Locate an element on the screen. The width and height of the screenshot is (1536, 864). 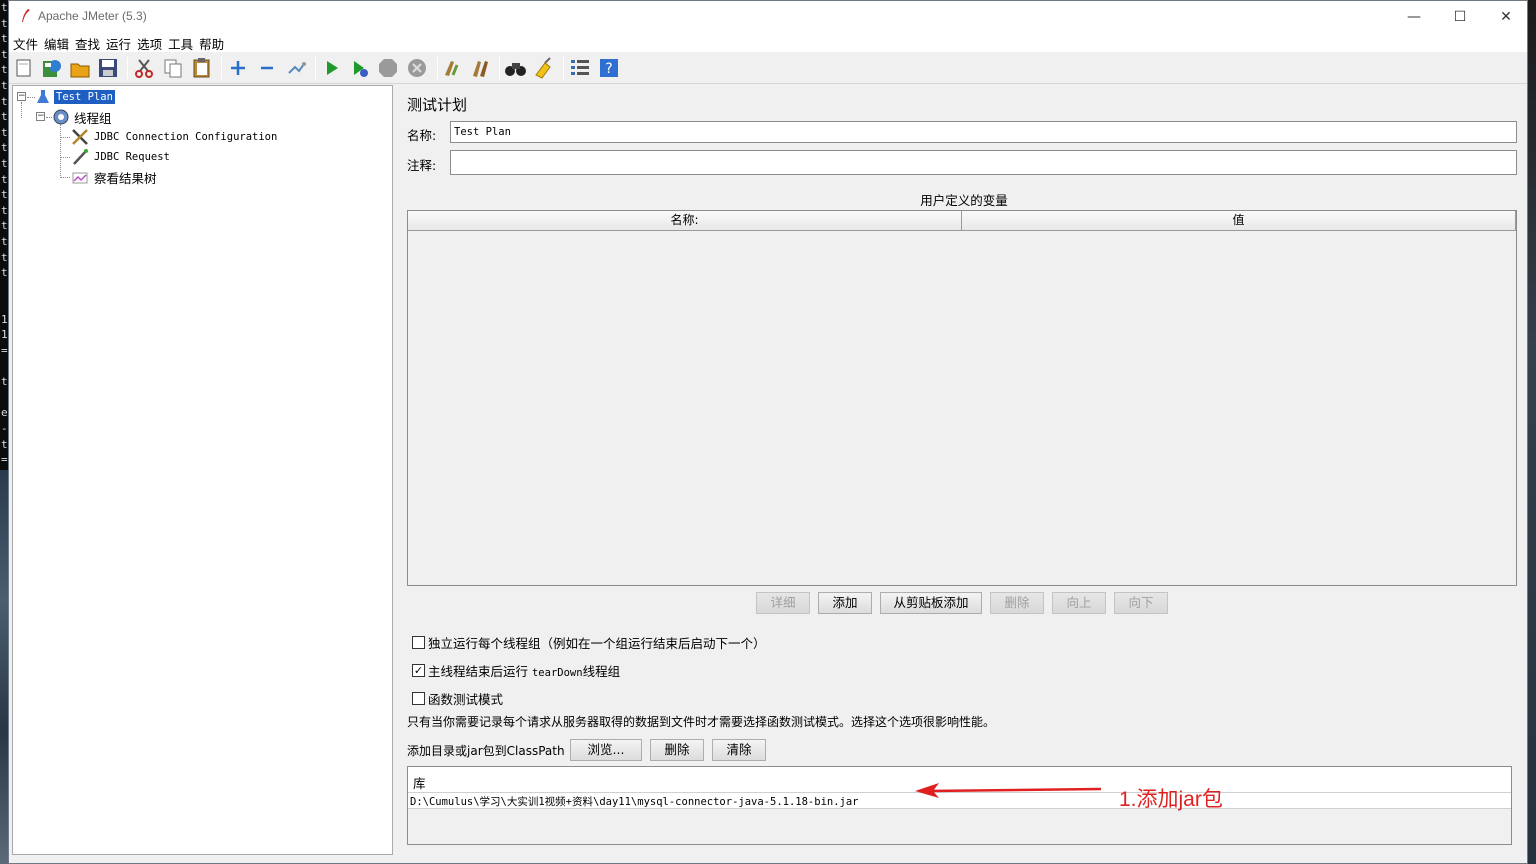
toggle-icon is located at coordinates (296, 68).